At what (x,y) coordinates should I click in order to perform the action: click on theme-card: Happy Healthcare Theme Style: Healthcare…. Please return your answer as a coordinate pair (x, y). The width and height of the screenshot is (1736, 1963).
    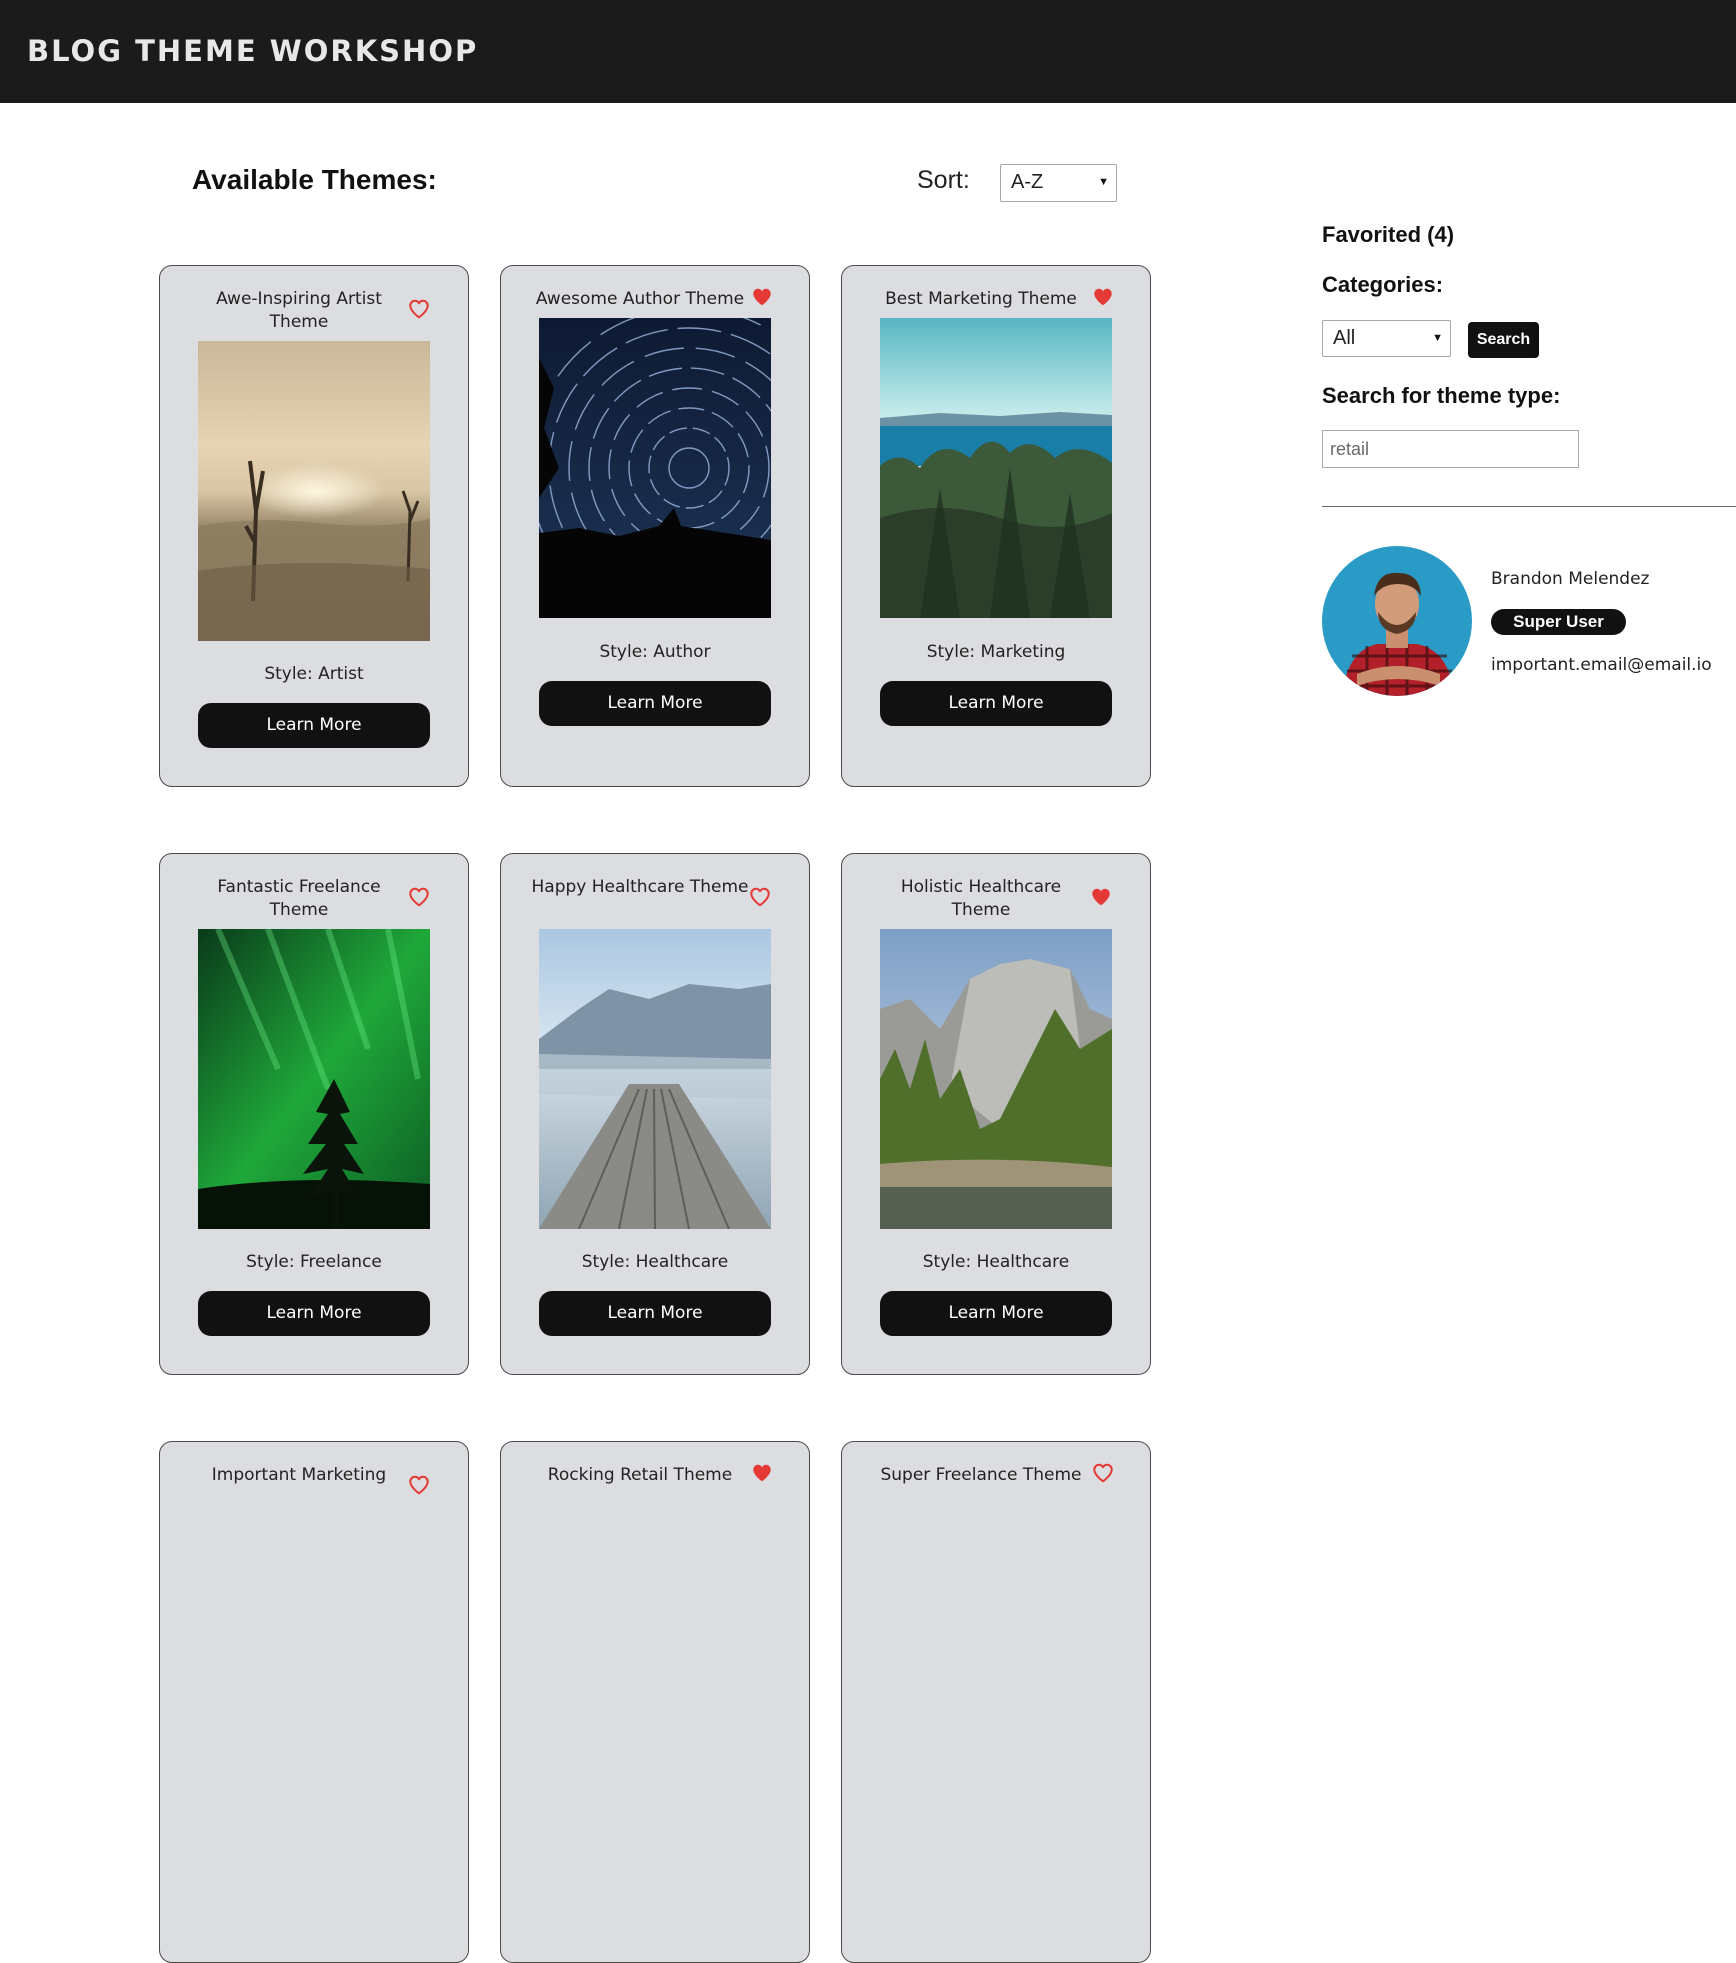
    Looking at the image, I should click on (655, 1114).